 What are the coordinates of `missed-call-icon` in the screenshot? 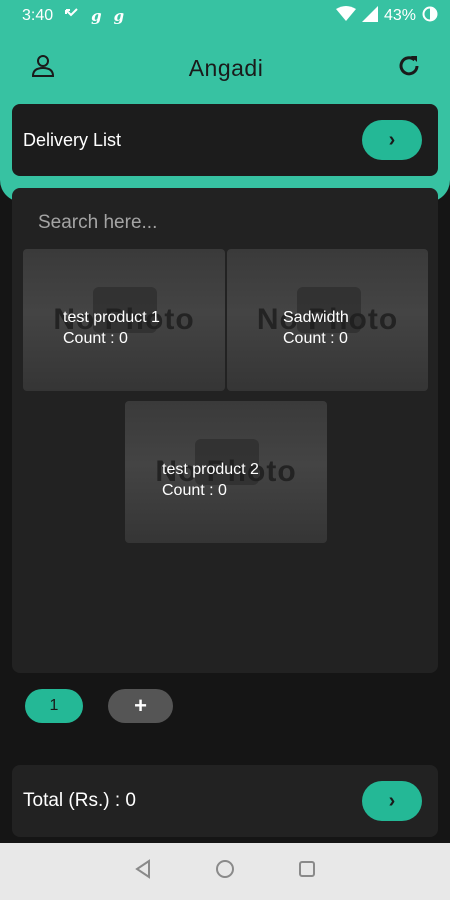 It's located at (72, 16).